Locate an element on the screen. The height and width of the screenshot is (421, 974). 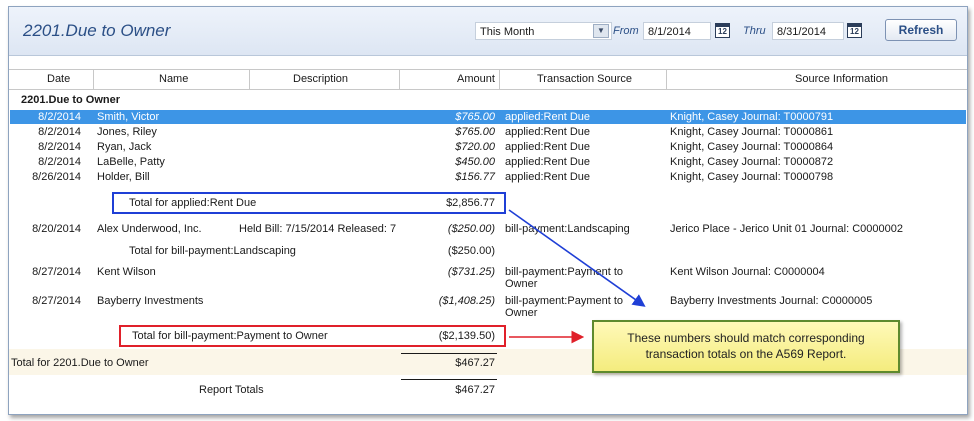
group-total-underline is located at coordinates (449, 353).